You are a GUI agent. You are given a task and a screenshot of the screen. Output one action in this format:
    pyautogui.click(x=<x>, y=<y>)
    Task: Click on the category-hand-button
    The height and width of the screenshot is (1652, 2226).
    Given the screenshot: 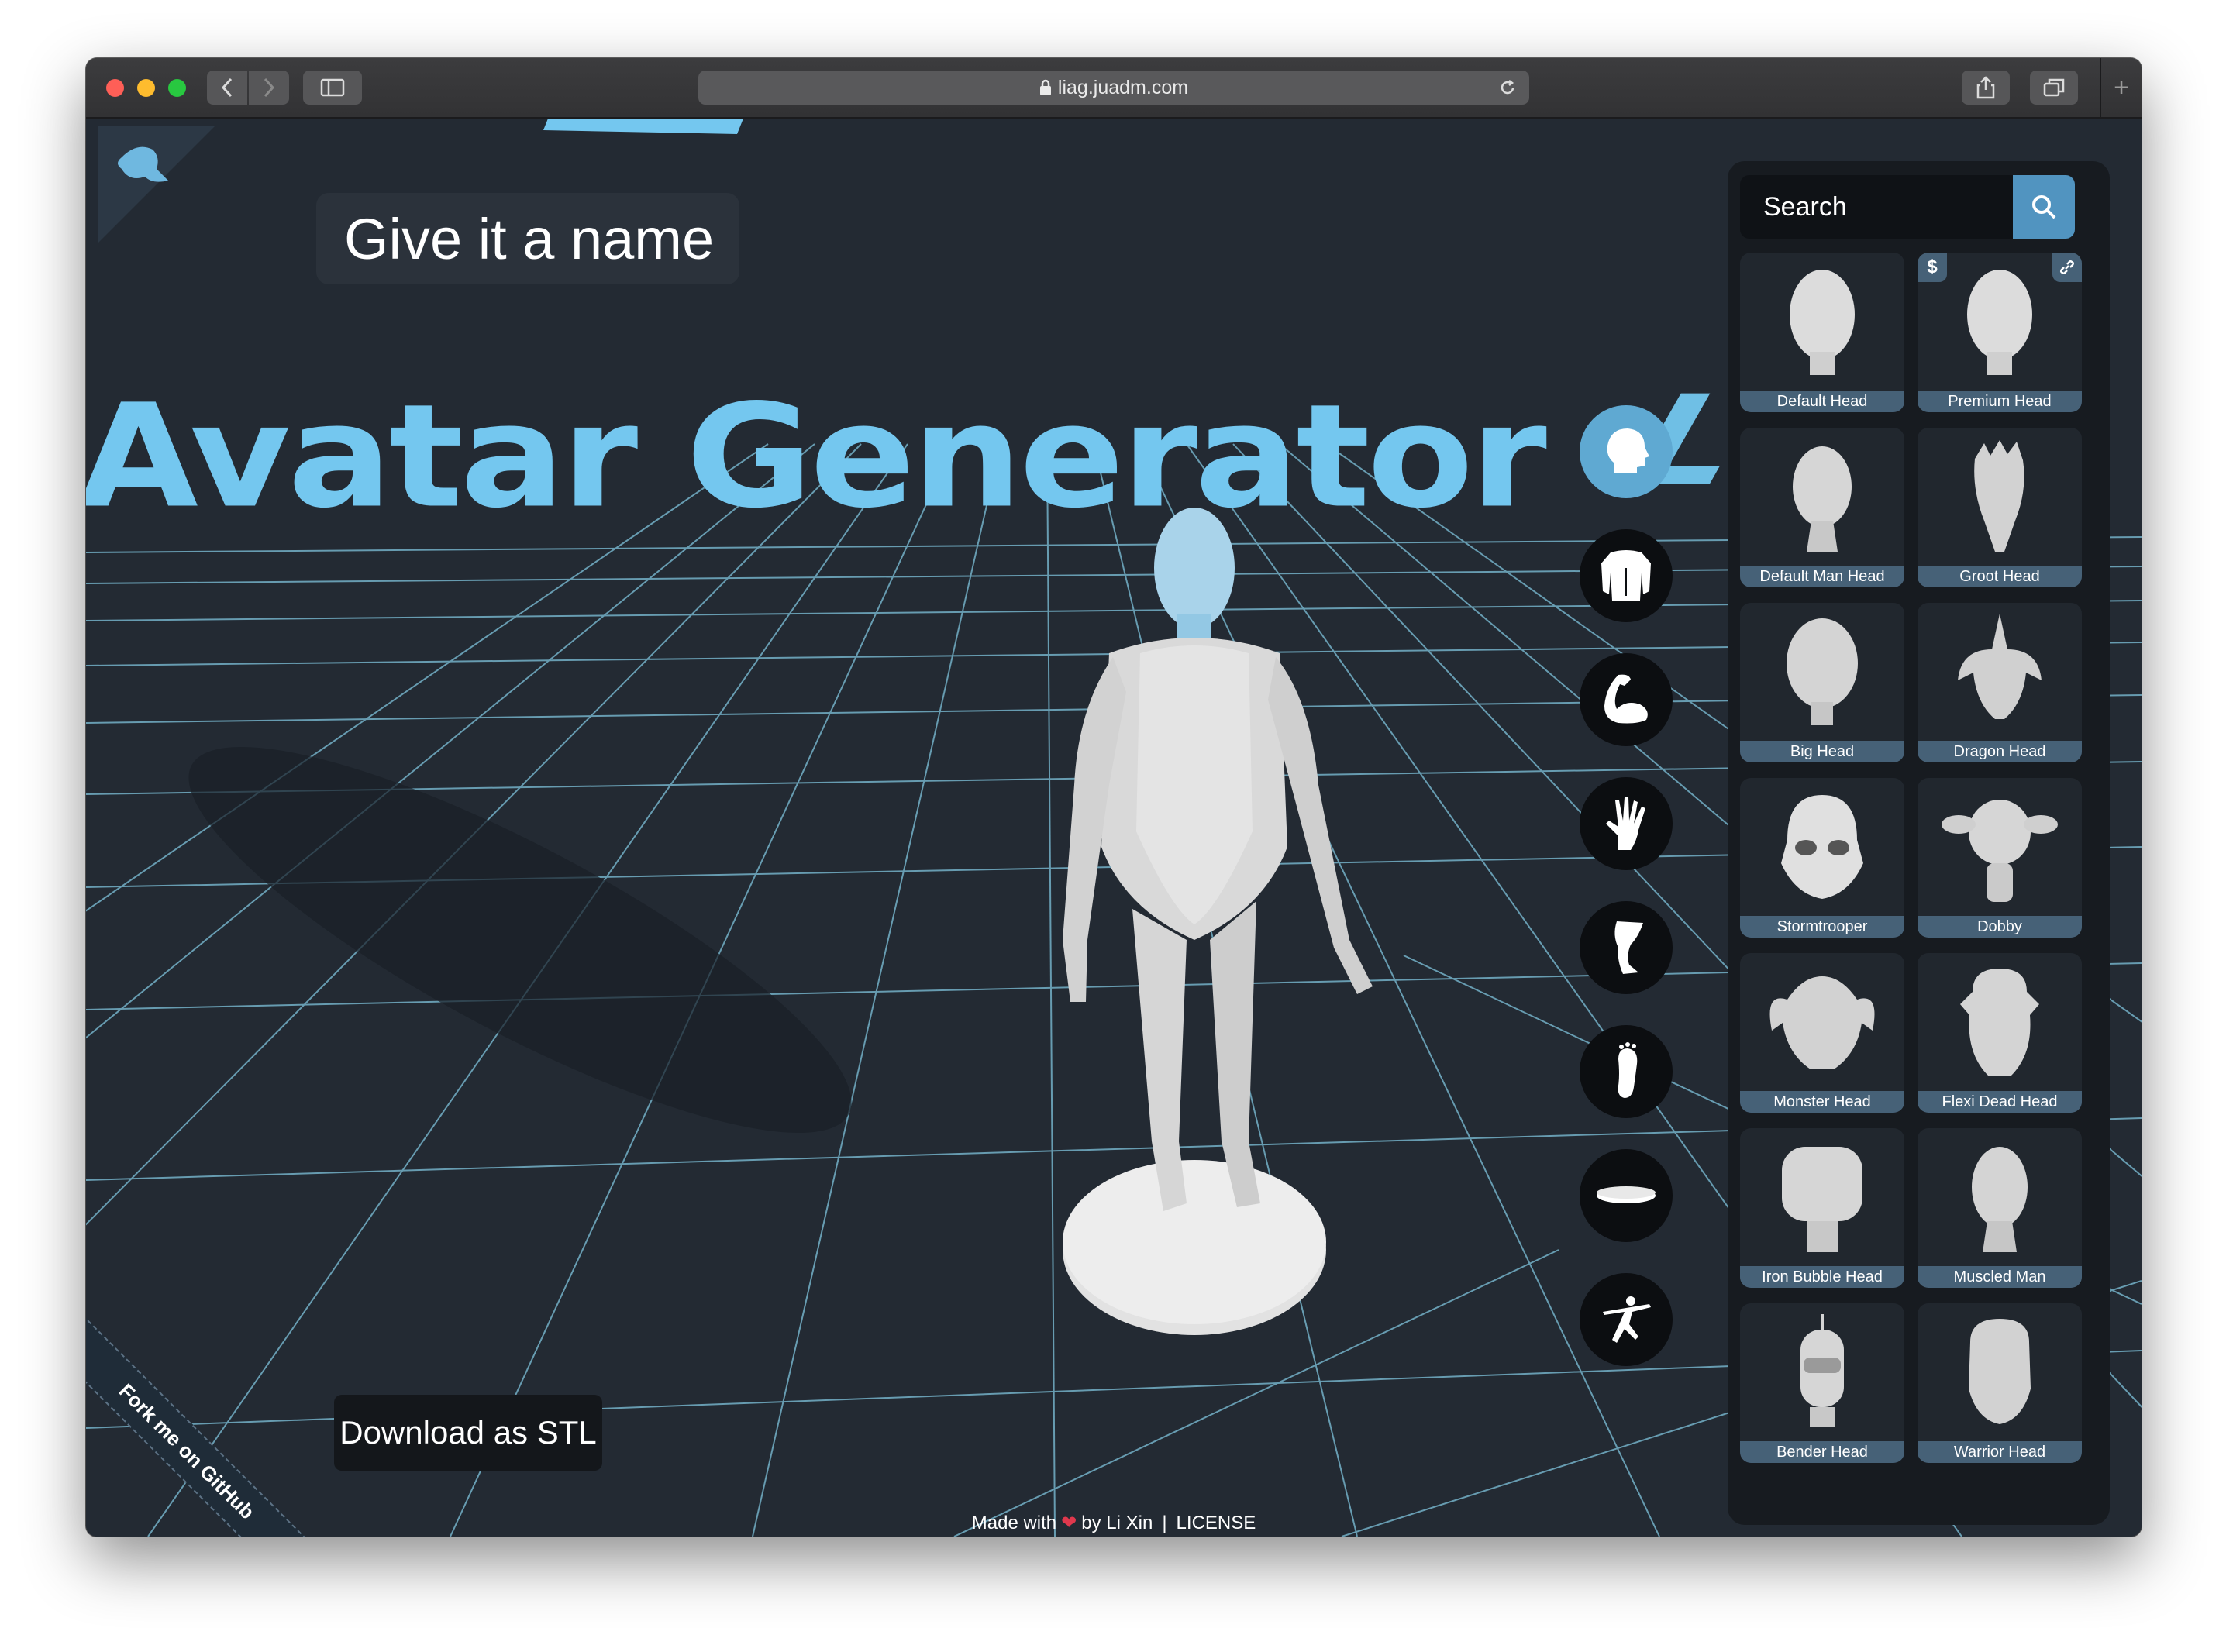 What is the action you would take?
    pyautogui.click(x=1626, y=823)
    